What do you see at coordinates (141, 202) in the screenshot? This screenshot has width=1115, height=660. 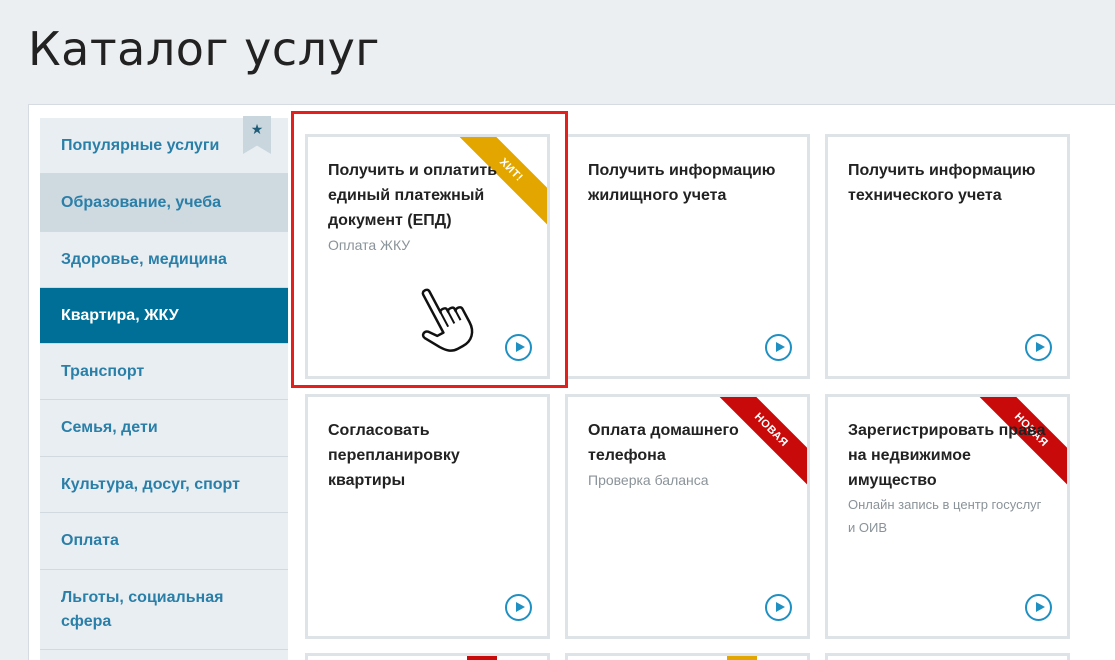 I see `sidebar-item-label: Образование, учеба` at bounding box center [141, 202].